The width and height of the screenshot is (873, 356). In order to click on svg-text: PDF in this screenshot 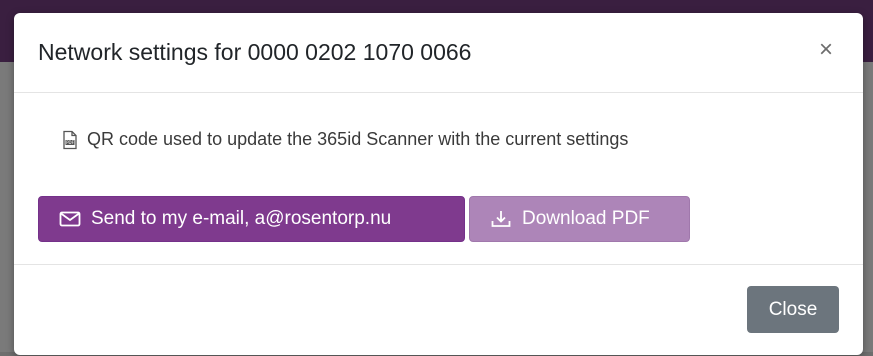, I will do `click(70, 142)`.